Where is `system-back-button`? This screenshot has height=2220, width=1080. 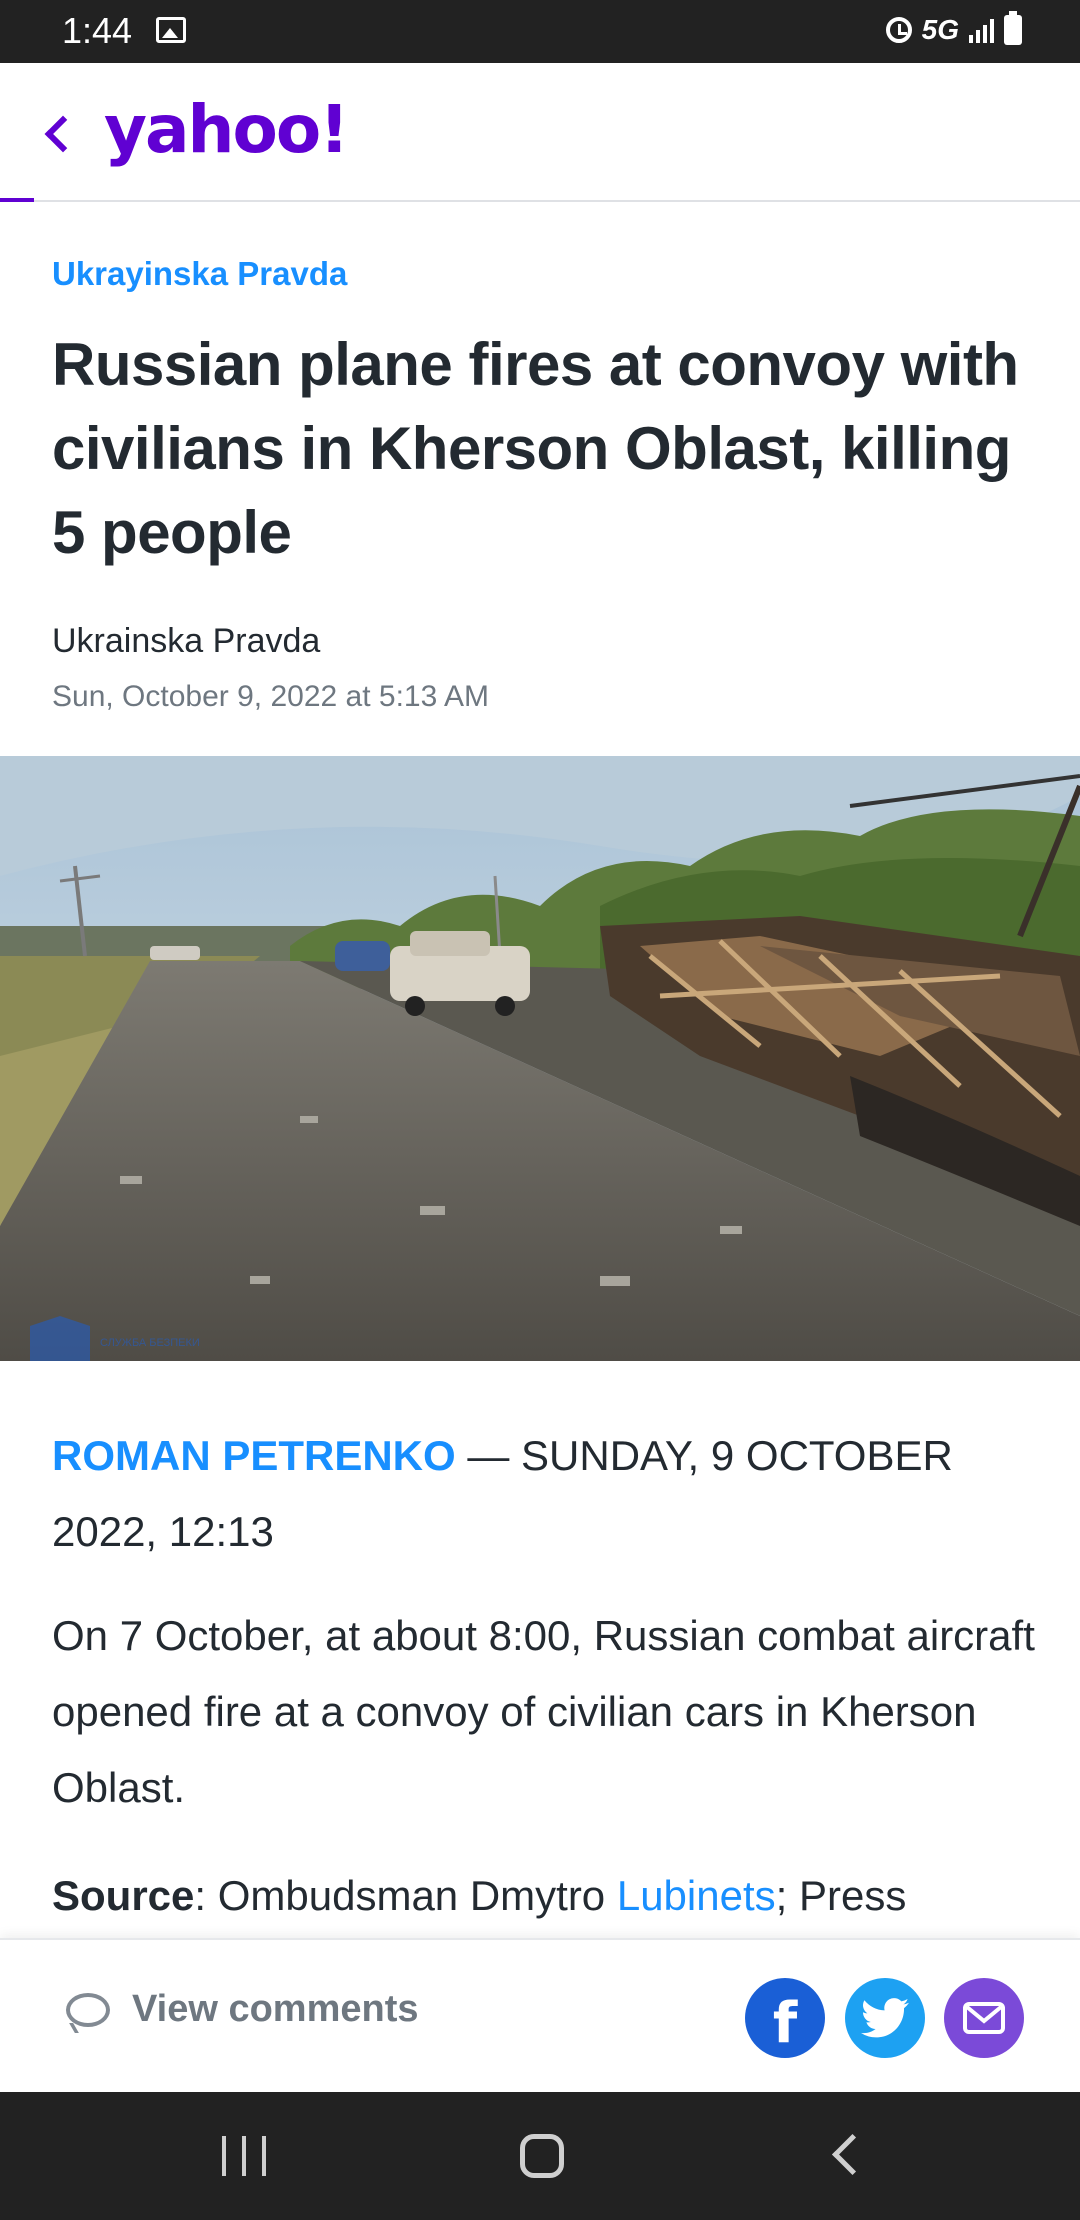 system-back-button is located at coordinates (852, 2154).